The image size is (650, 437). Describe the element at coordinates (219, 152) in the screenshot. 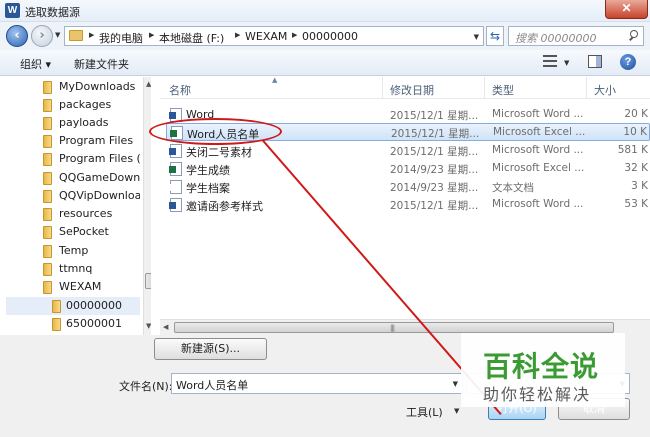

I see `file-name: 关闭二号素材` at that location.